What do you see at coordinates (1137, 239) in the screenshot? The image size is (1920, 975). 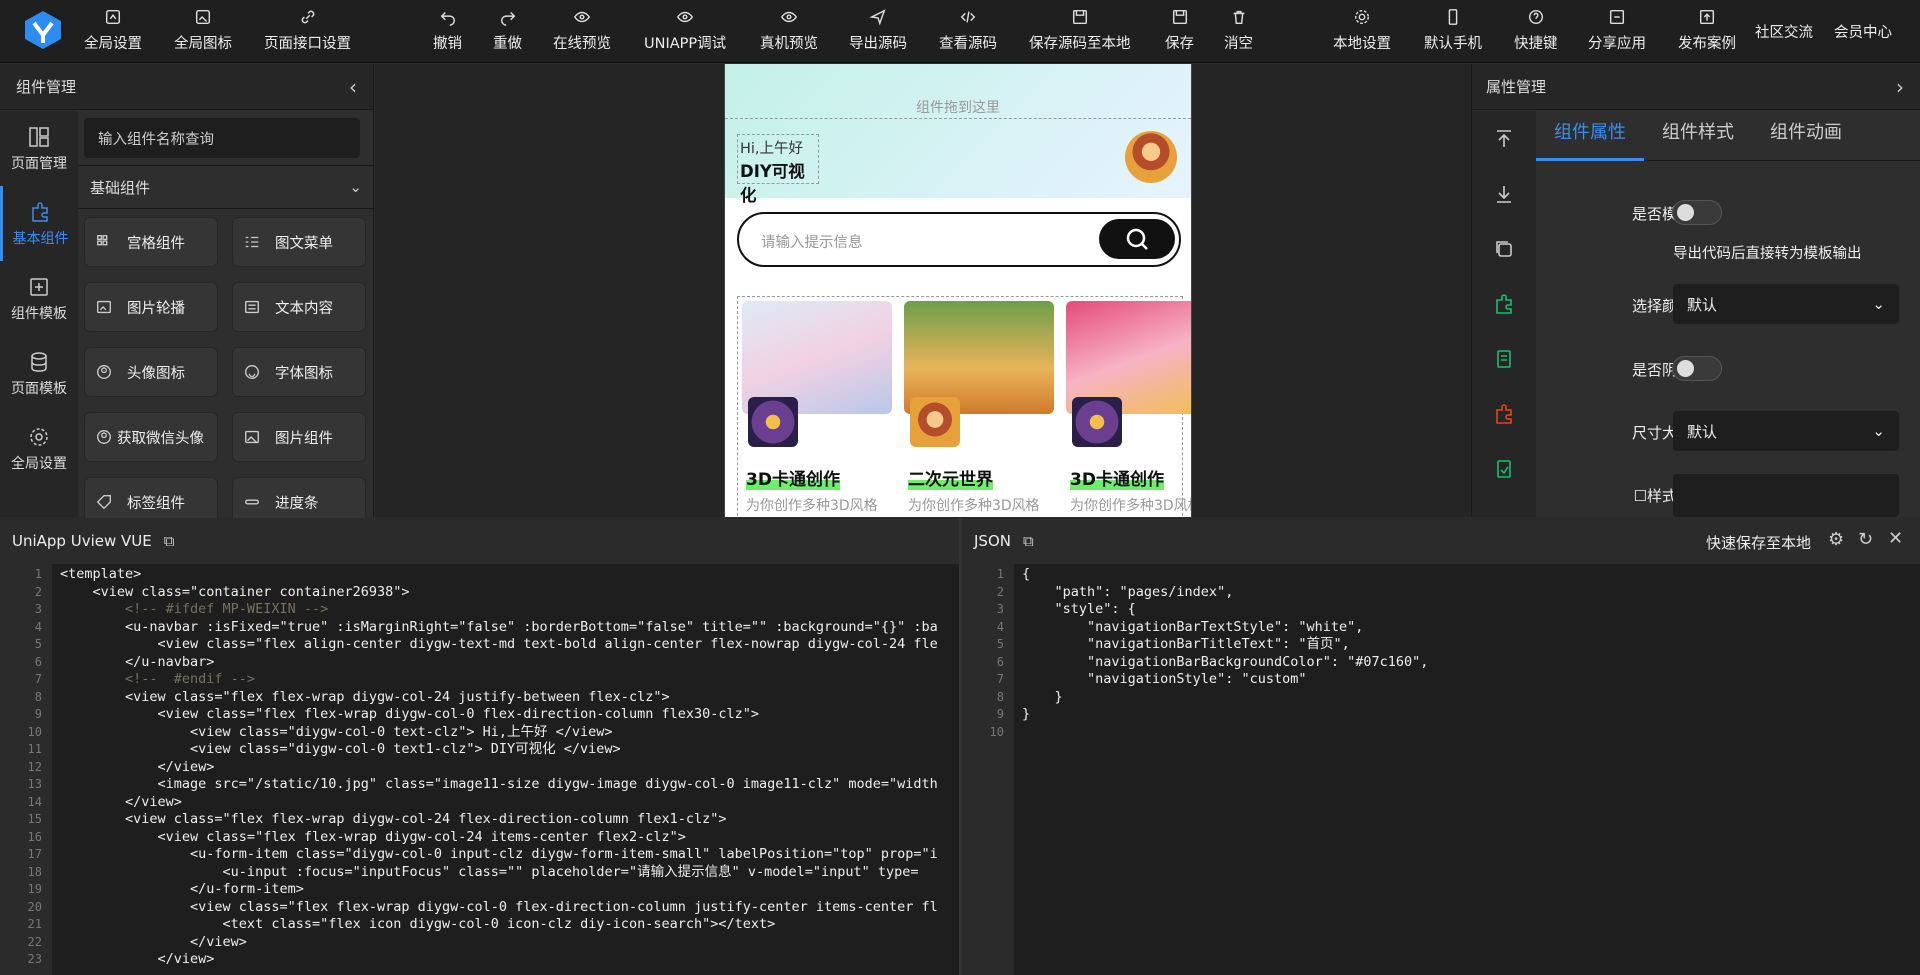 I see `phone-search-button` at bounding box center [1137, 239].